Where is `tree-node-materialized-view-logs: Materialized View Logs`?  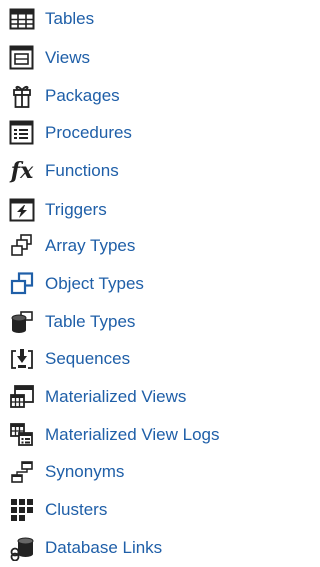 tree-node-materialized-view-logs: Materialized View Logs is located at coordinates (121, 435).